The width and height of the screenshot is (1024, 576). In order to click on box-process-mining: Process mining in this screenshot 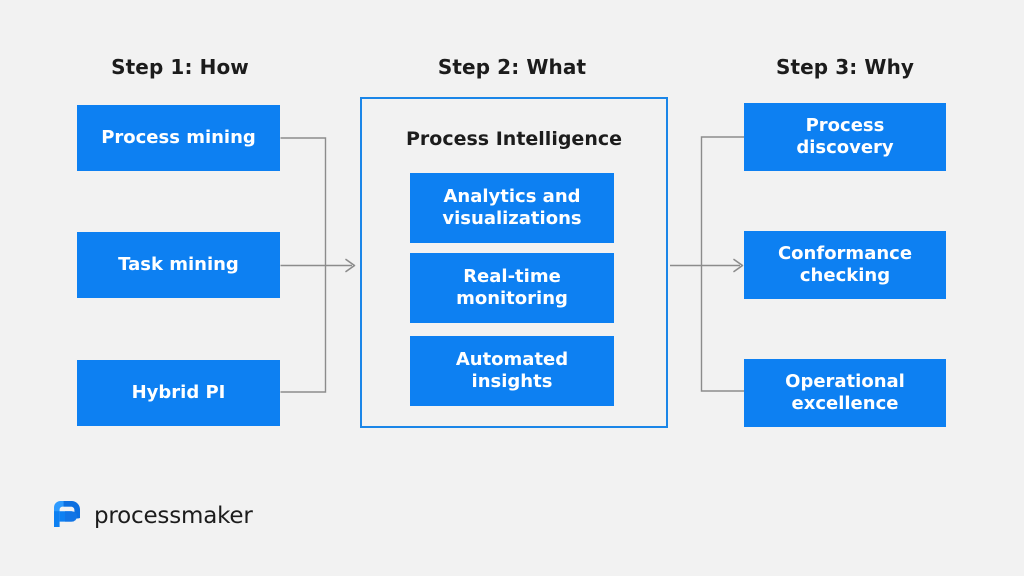, I will do `click(178, 138)`.